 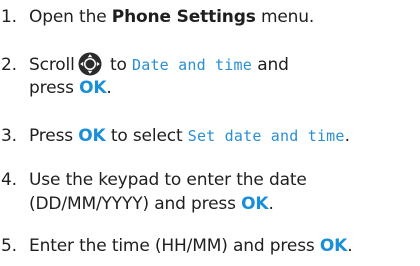 What do you see at coordinates (168, 180) in the screenshot?
I see `step-text: Use the keypad to enter the date` at bounding box center [168, 180].